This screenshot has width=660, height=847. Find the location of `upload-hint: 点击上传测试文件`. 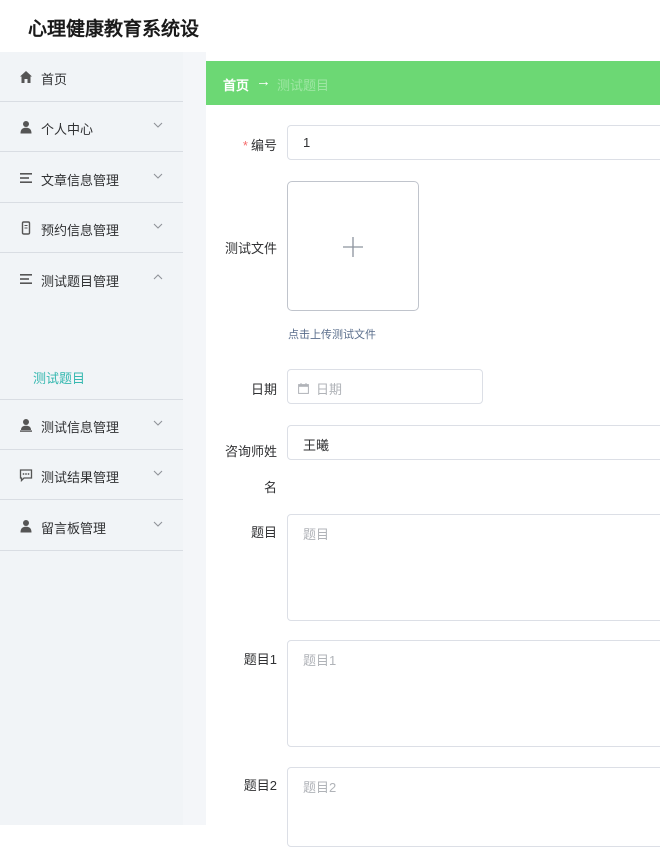

upload-hint: 点击上传测试文件 is located at coordinates (332, 335).